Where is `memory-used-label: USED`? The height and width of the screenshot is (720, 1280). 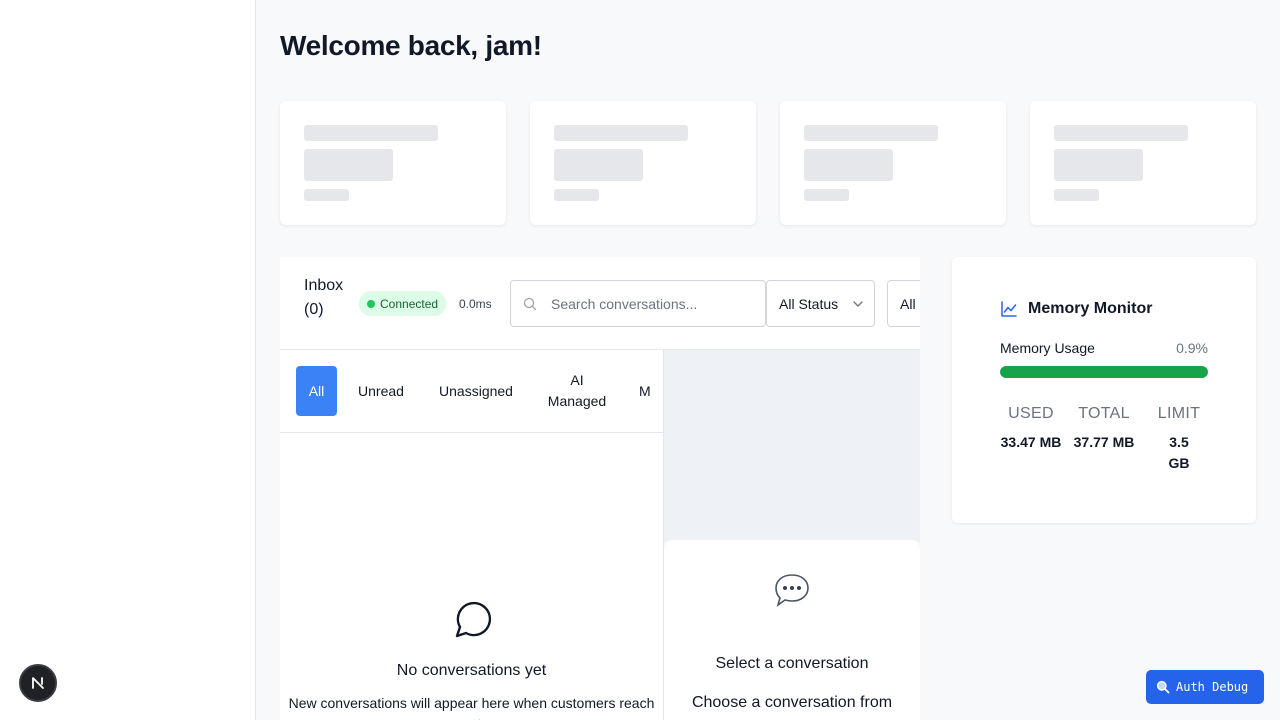 memory-used-label: USED is located at coordinates (1031, 413).